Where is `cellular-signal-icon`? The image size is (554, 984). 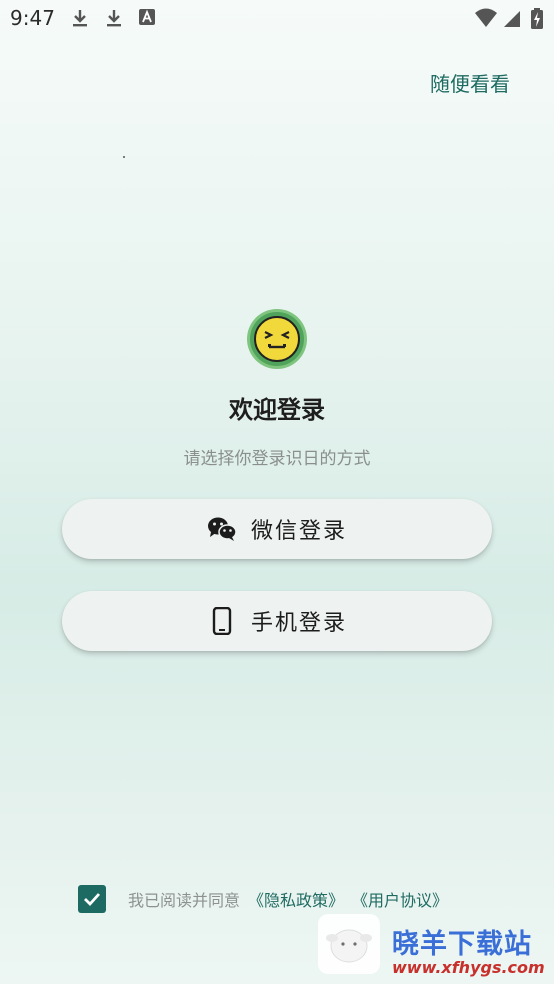 cellular-signal-icon is located at coordinates (512, 18).